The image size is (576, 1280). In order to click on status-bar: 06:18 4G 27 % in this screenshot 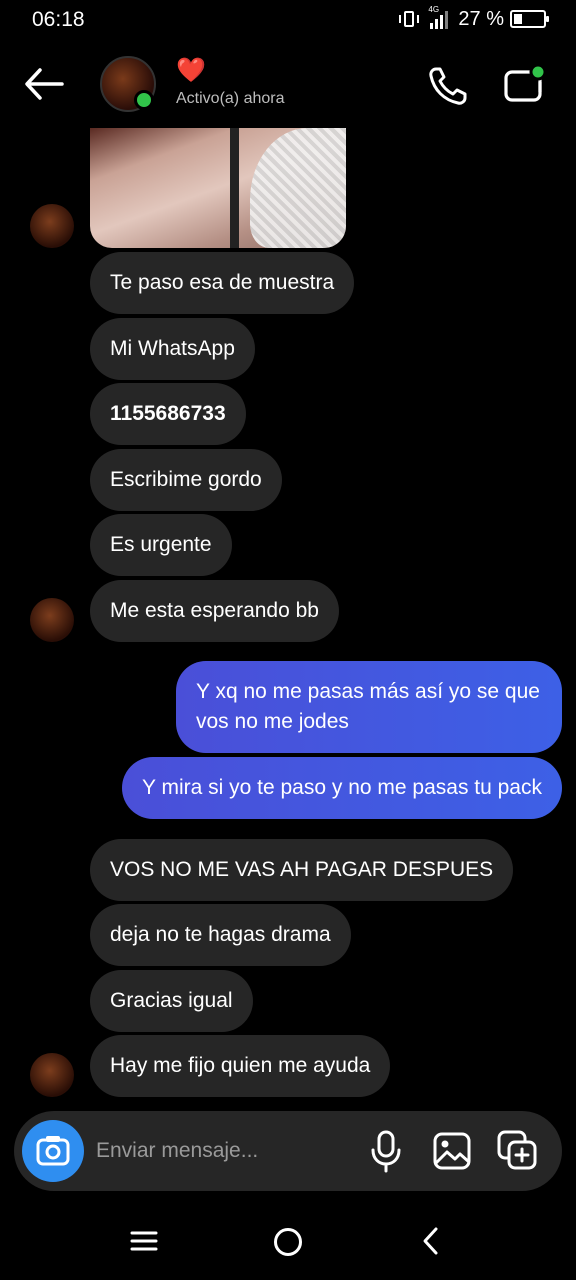, I will do `click(288, 20)`.